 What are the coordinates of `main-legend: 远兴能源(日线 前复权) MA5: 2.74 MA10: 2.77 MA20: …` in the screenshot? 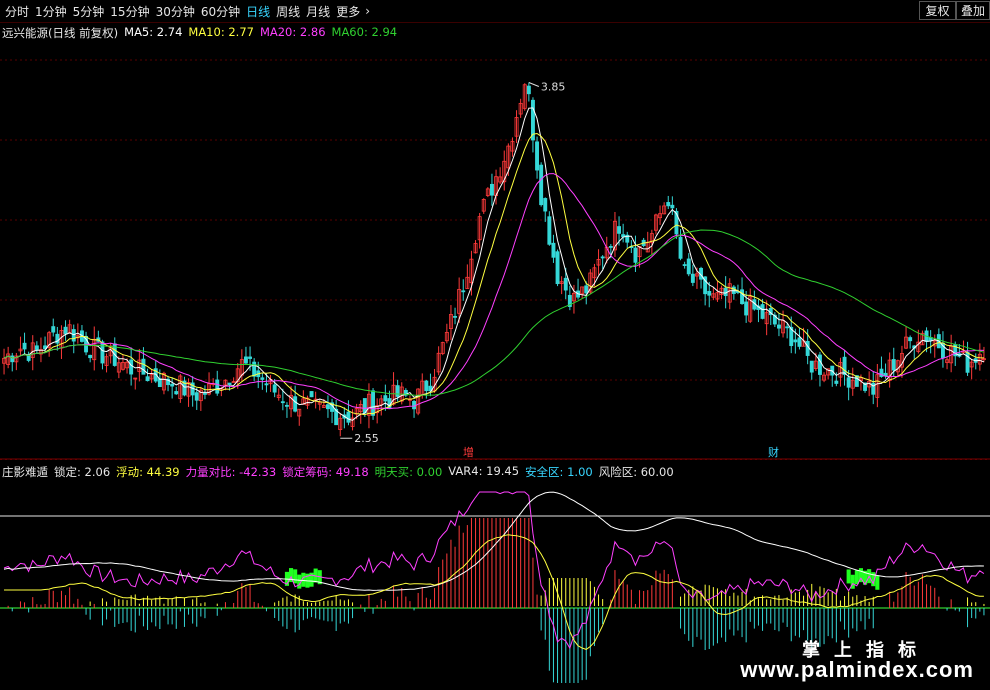 It's located at (199, 33).